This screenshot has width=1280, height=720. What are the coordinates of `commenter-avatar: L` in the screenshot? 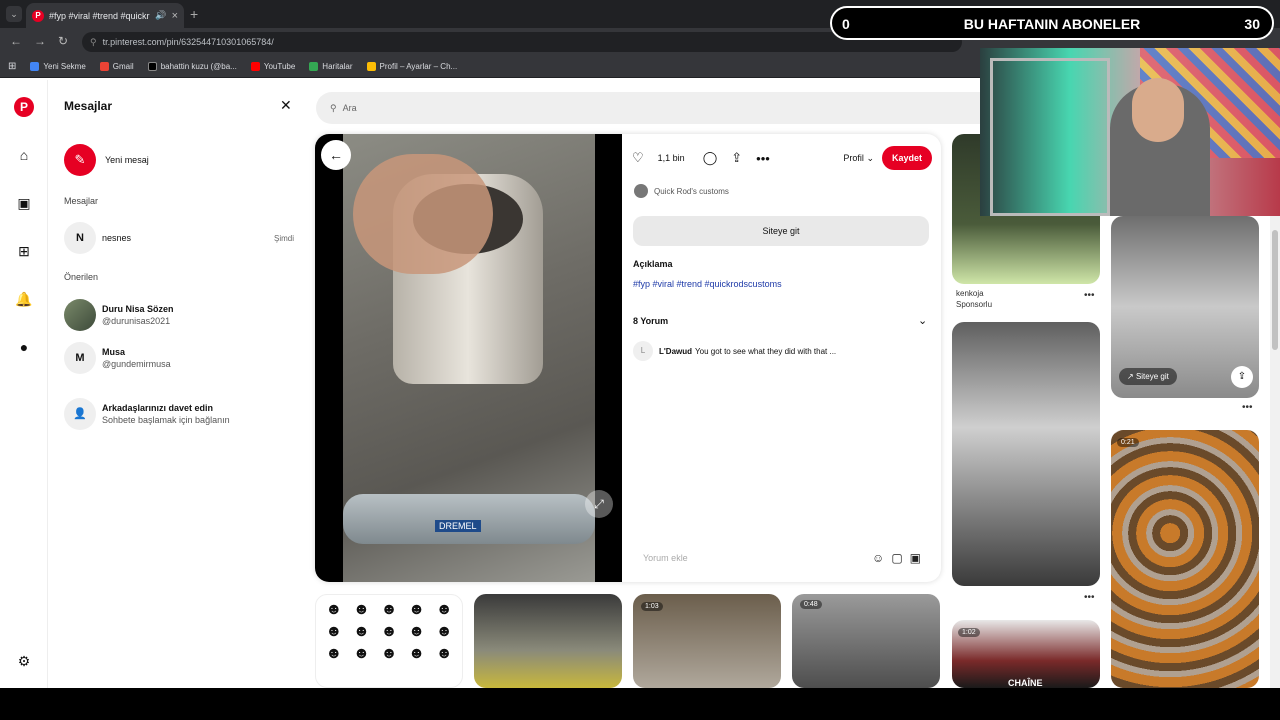 It's located at (643, 351).